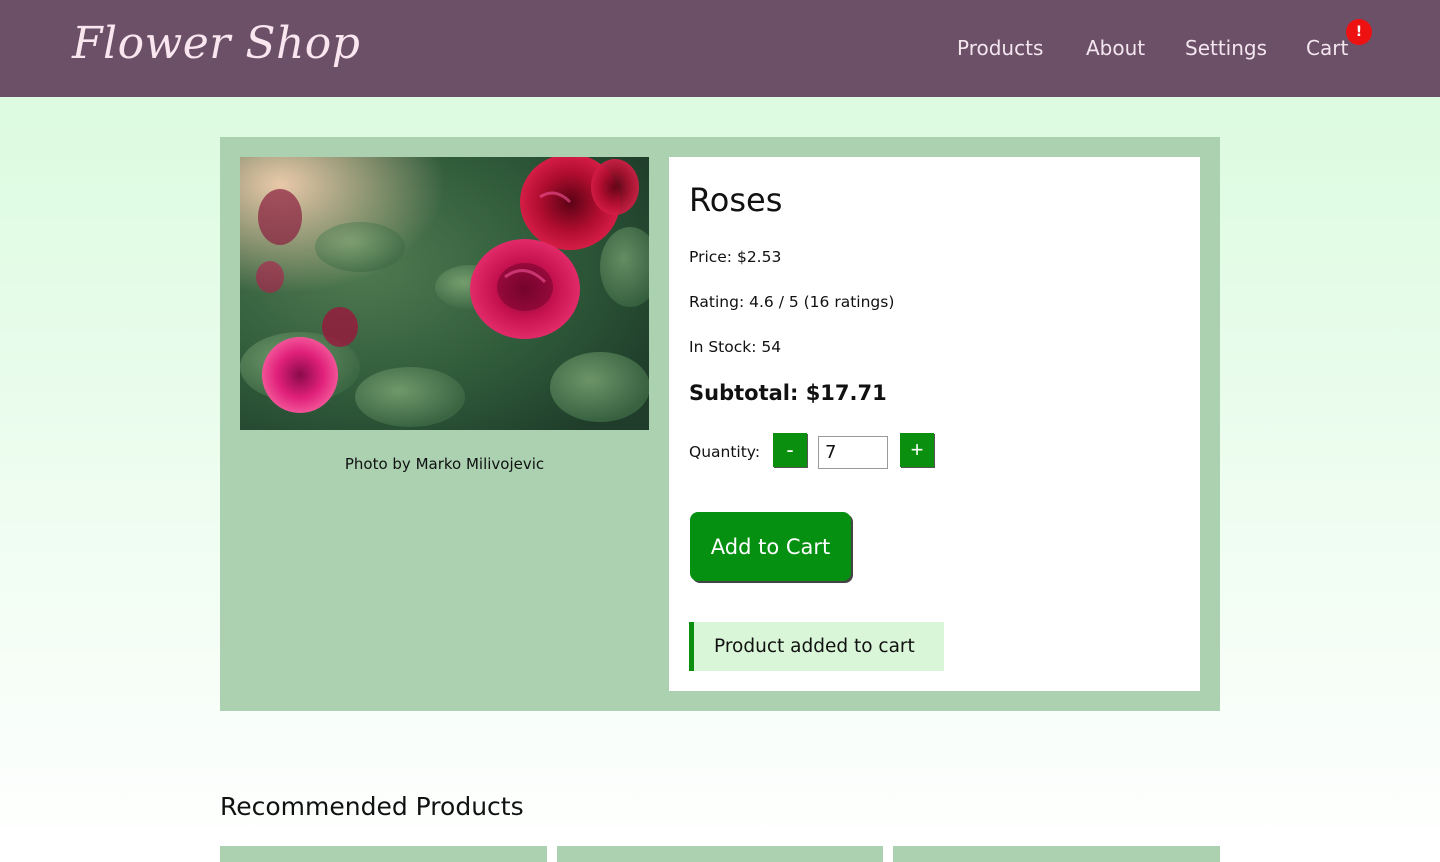 The height and width of the screenshot is (862, 1440). What do you see at coordinates (790, 450) in the screenshot?
I see `quantity-decrement-button: -` at bounding box center [790, 450].